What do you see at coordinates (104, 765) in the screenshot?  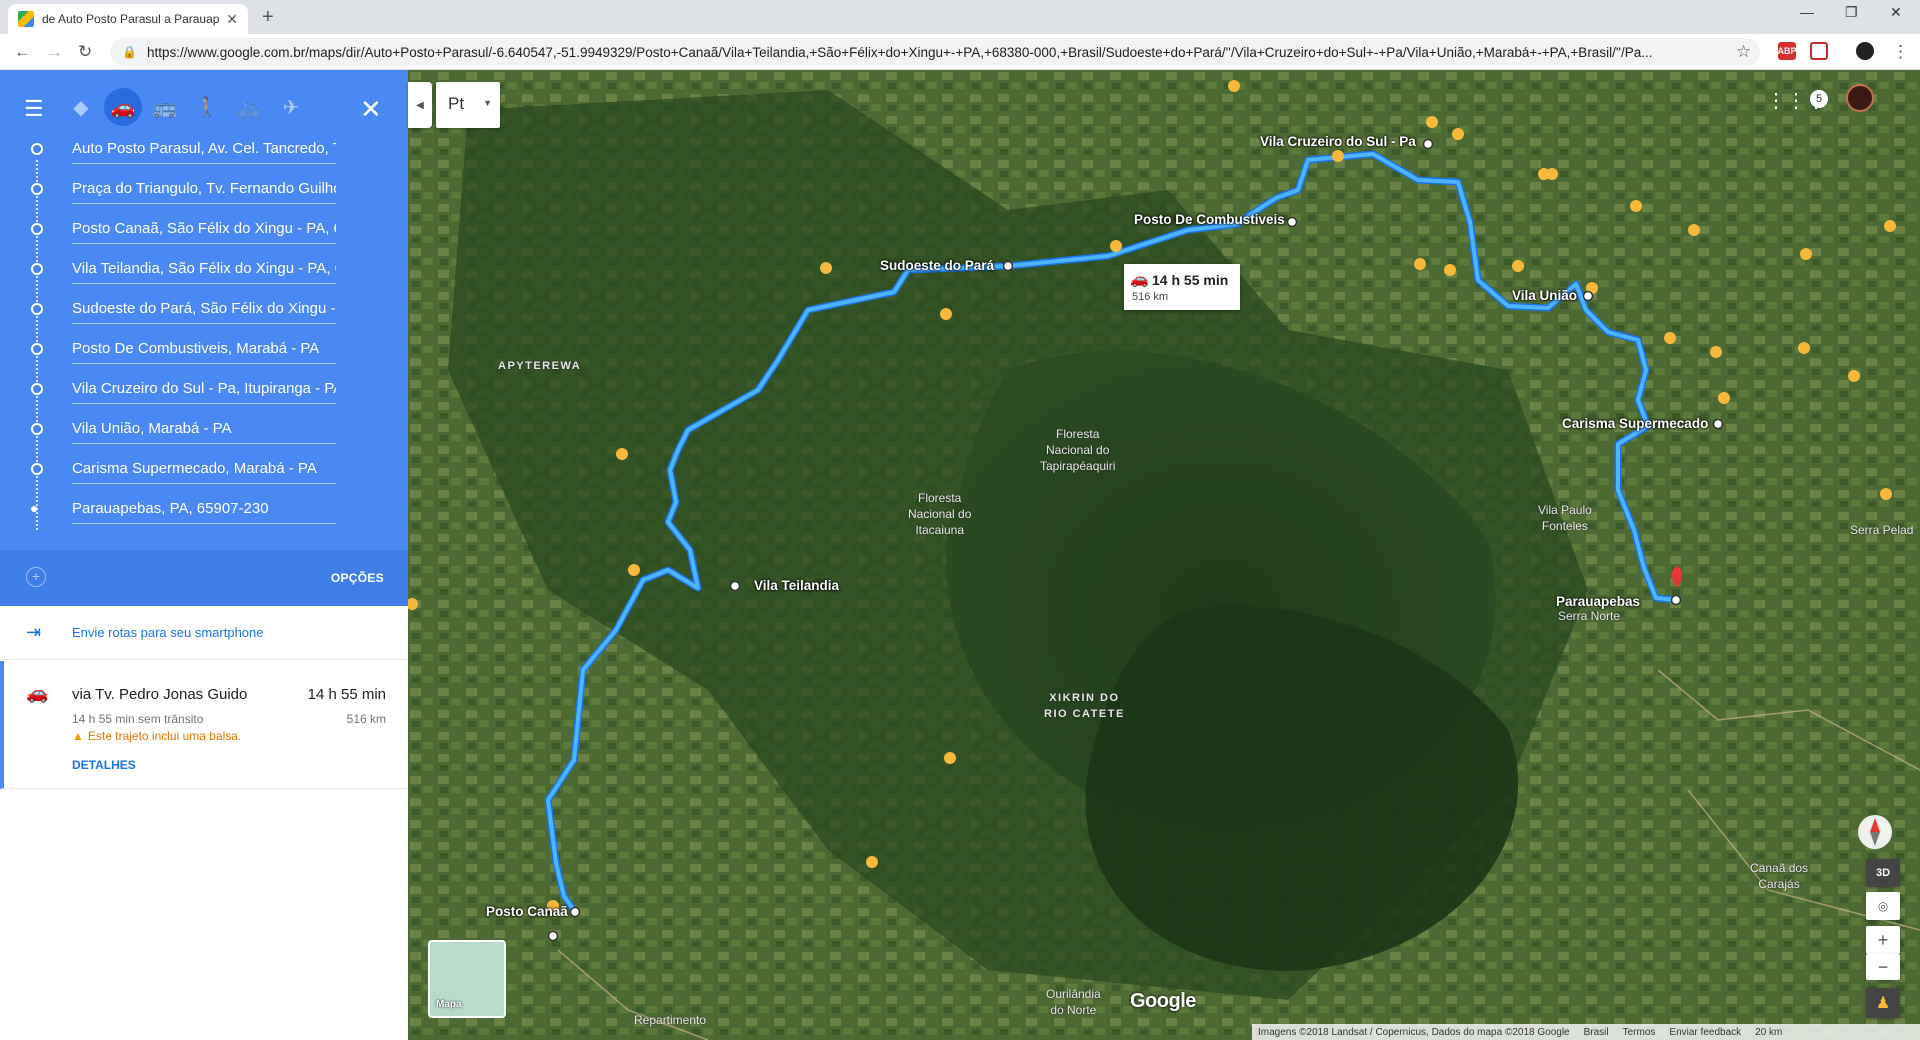 I see `details-button: DETALHES` at bounding box center [104, 765].